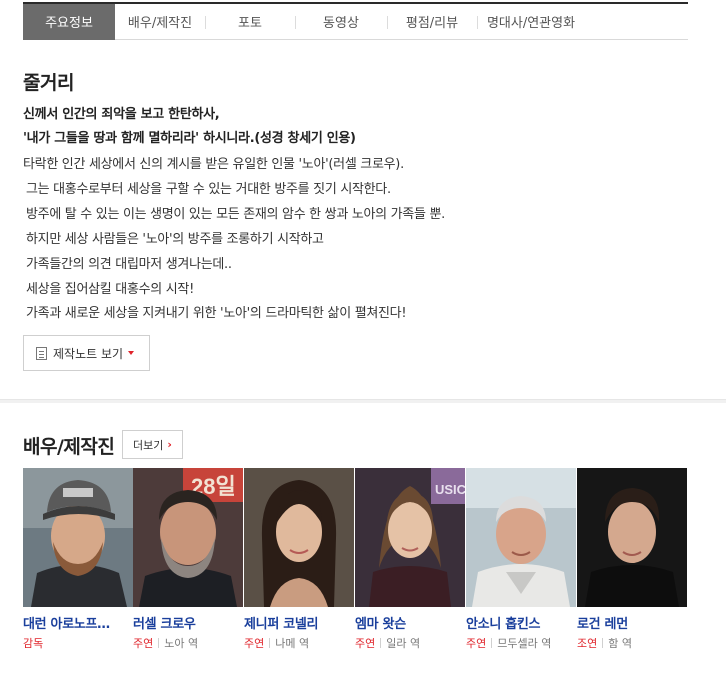 This screenshot has height=678, width=726. I want to click on tab-main-info: 주요정보, so click(69, 21).